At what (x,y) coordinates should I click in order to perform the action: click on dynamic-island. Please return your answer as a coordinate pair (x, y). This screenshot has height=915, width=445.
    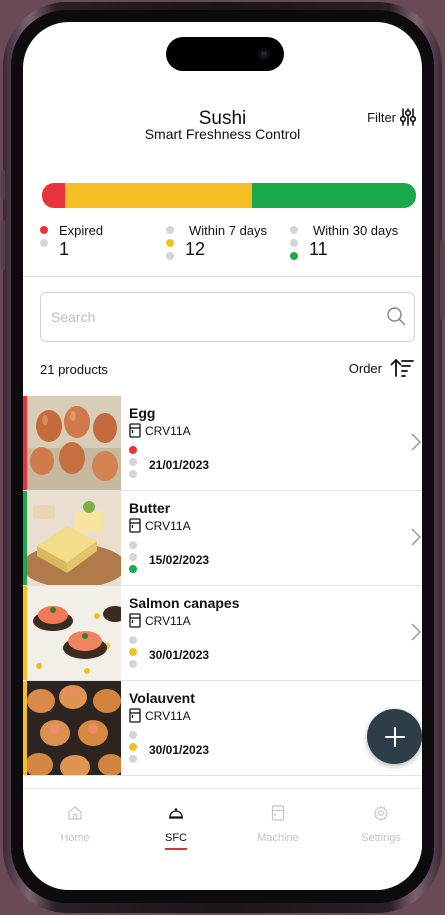
    Looking at the image, I should click on (225, 54).